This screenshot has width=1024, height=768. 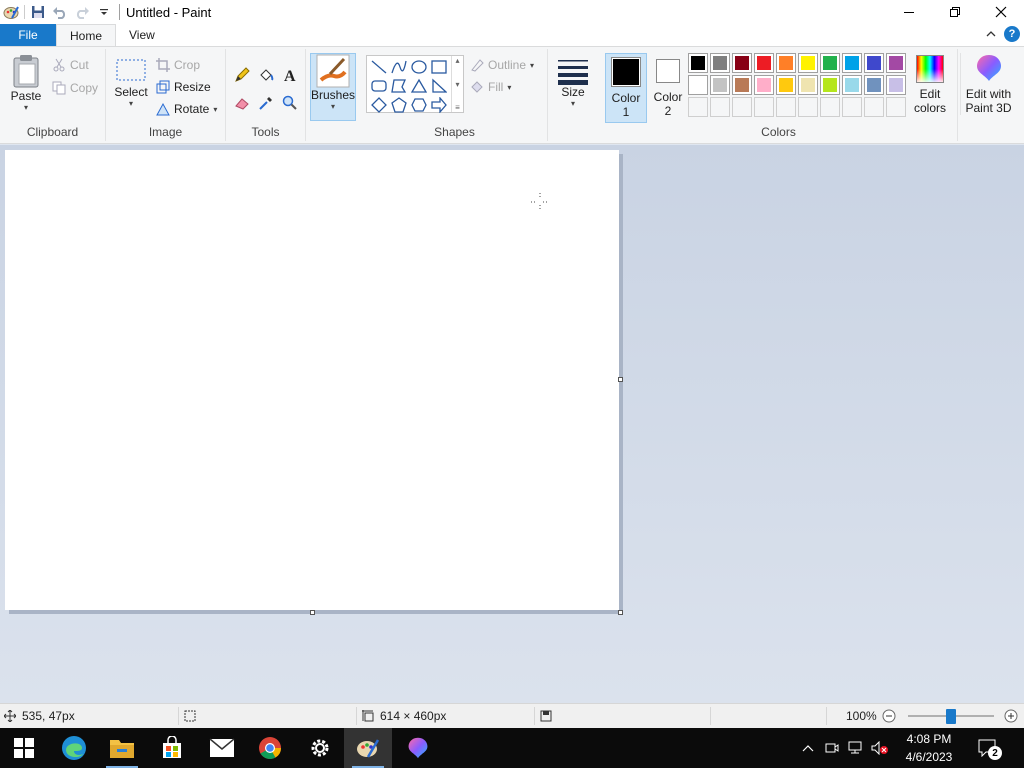 What do you see at coordinates (419, 67) in the screenshot?
I see `oval-shape-icon` at bounding box center [419, 67].